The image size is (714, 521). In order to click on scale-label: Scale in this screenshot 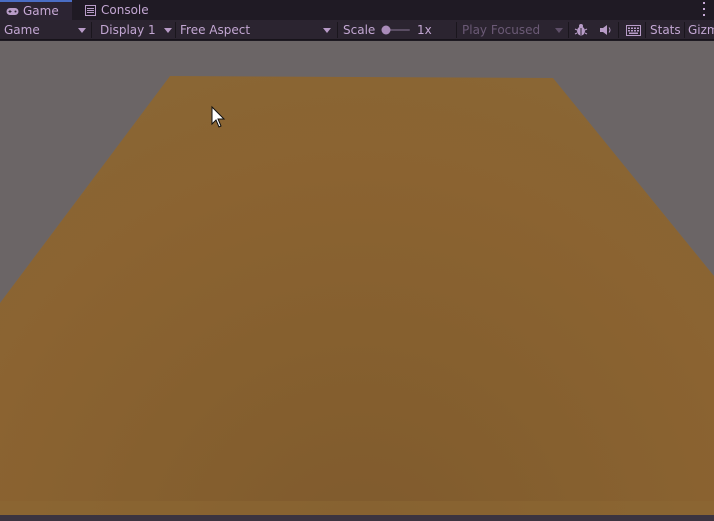, I will do `click(359, 30)`.